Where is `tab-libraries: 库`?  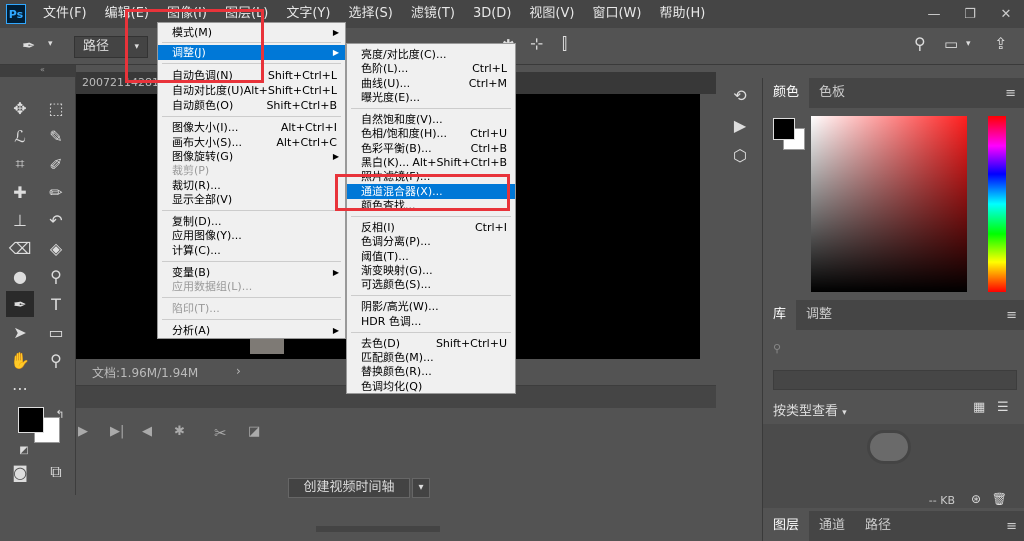 tab-libraries: 库 is located at coordinates (780, 315).